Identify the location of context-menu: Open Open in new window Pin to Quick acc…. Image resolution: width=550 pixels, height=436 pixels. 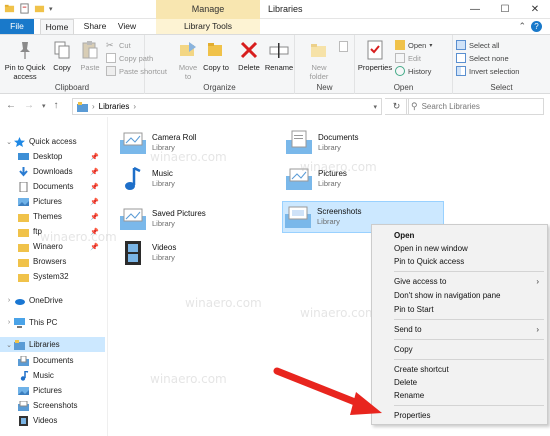
(459, 324).